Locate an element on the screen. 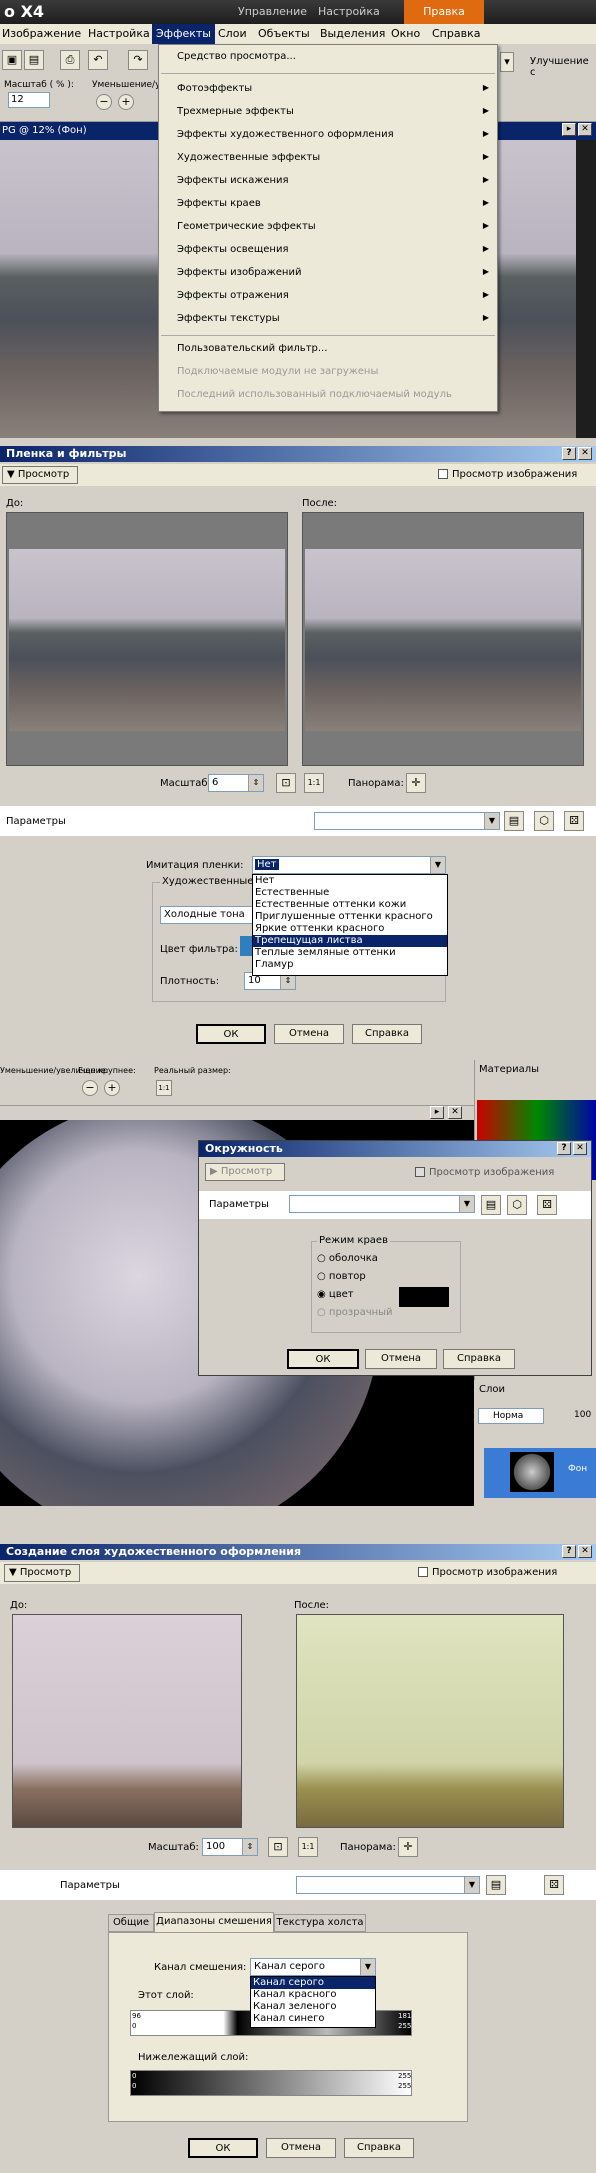 The image size is (596, 2173). art-channel-select: Канал серого ▼ is located at coordinates (313, 1967).